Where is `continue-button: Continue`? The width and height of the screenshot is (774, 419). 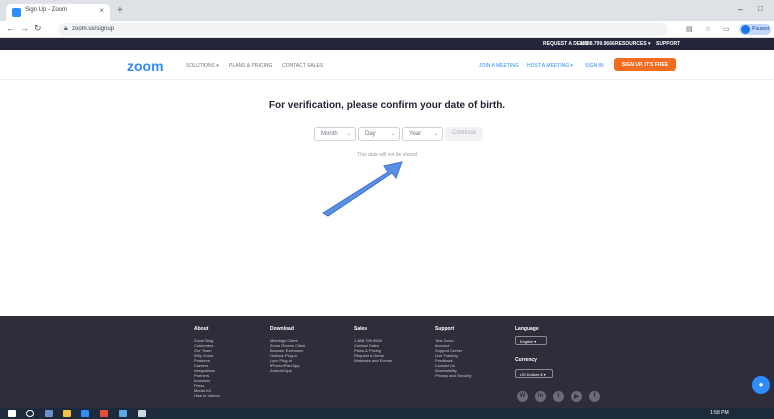
continue-button: Continue is located at coordinates (464, 134).